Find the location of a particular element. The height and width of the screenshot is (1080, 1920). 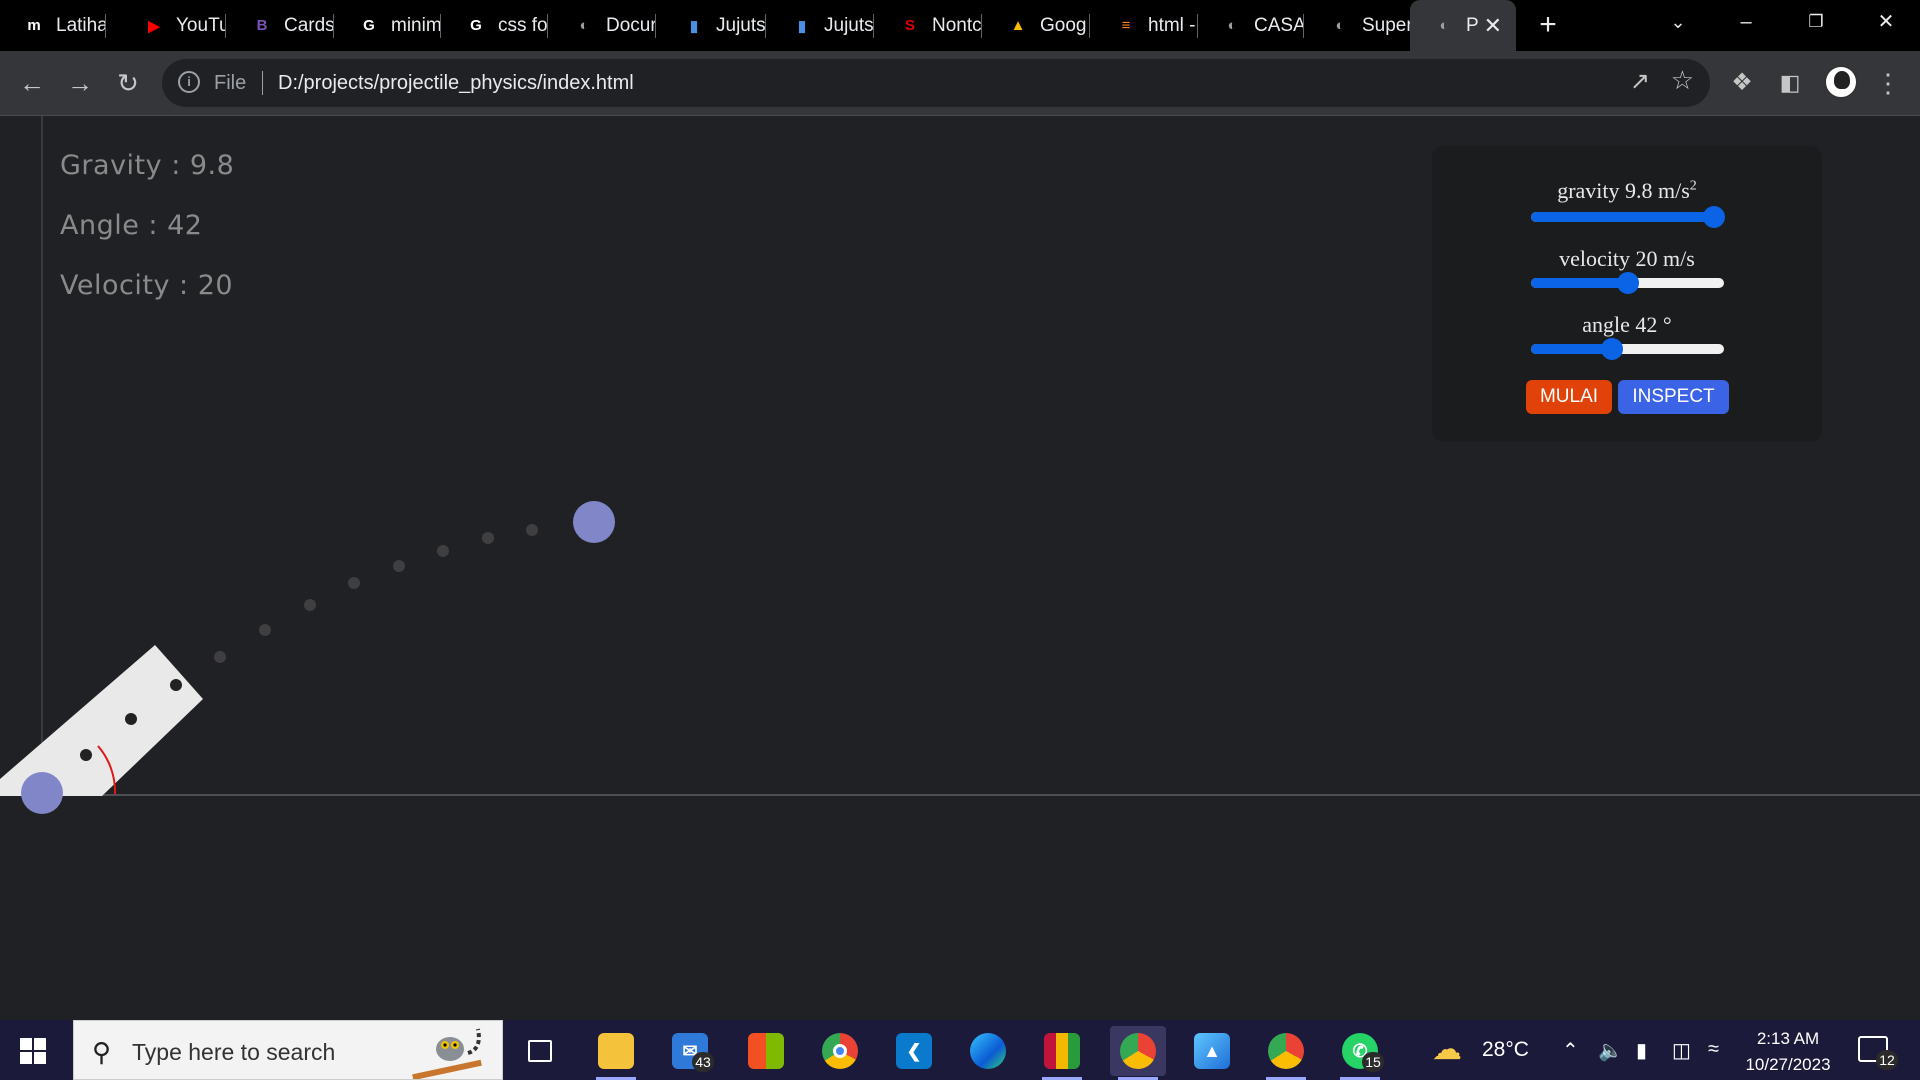

share-icon: ↗ is located at coordinates (1640, 81).